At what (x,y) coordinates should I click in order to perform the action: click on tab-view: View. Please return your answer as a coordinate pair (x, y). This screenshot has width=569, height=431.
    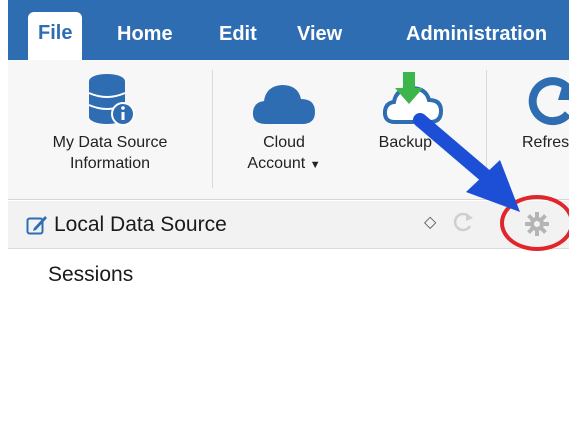
    Looking at the image, I should click on (319, 37).